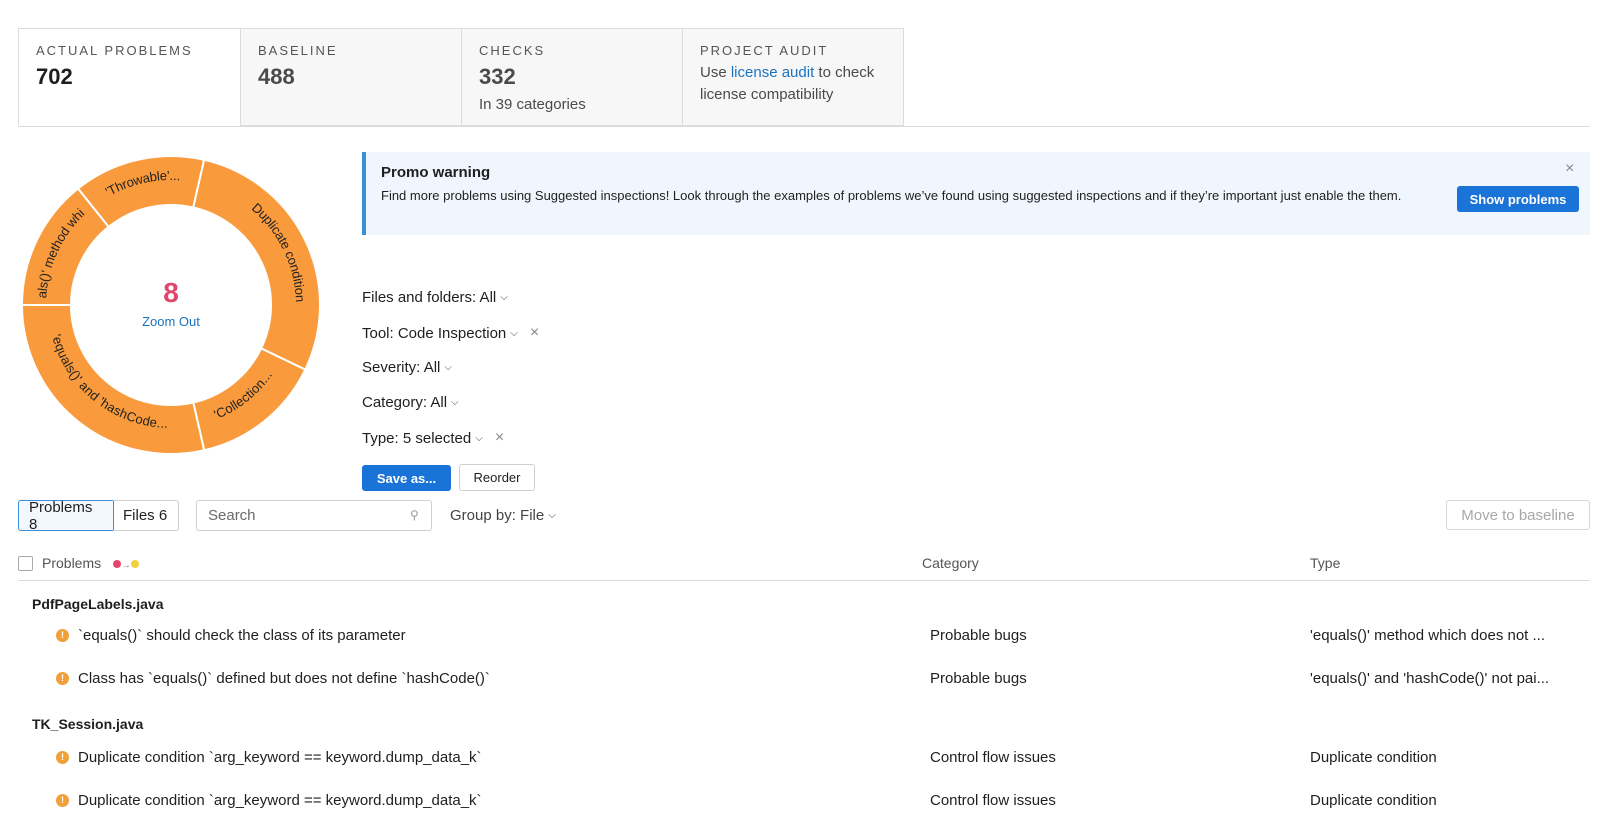 The image size is (1600, 821). Describe the element at coordinates (405, 402) in the screenshot. I see `filter-category-label: Category: All` at that location.